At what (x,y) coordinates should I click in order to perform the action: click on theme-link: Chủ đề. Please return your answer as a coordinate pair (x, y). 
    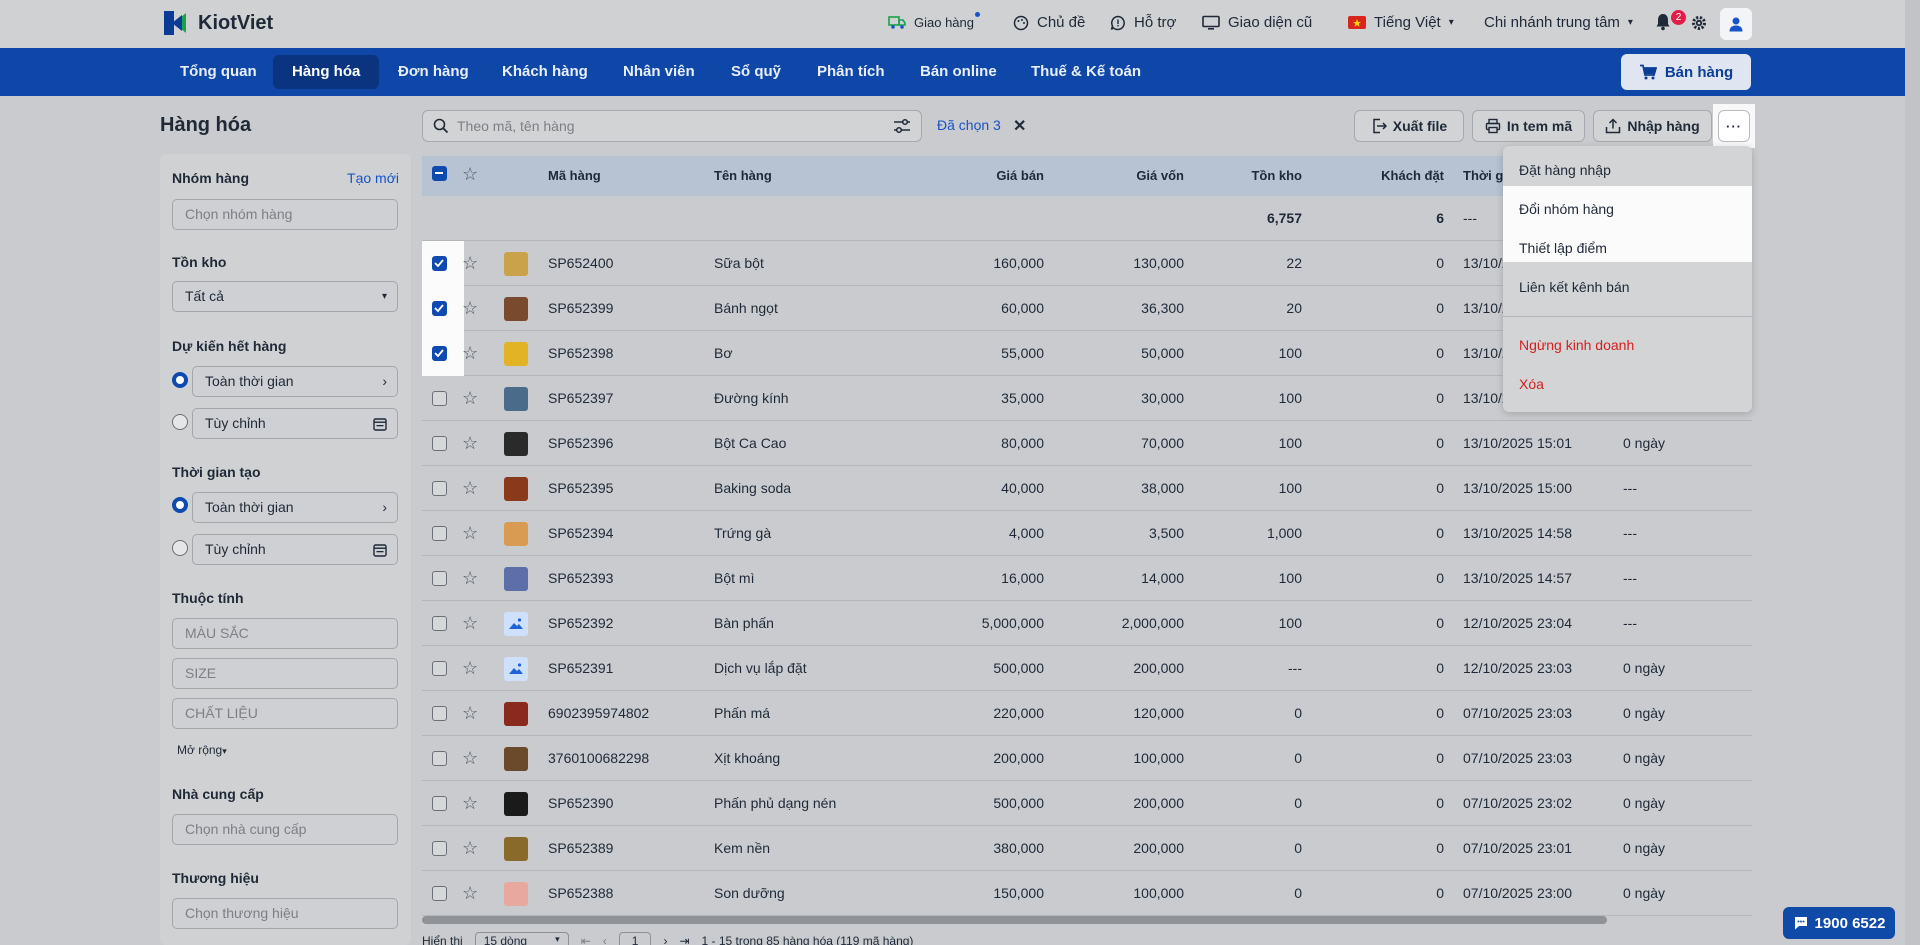
    Looking at the image, I should click on (1049, 22).